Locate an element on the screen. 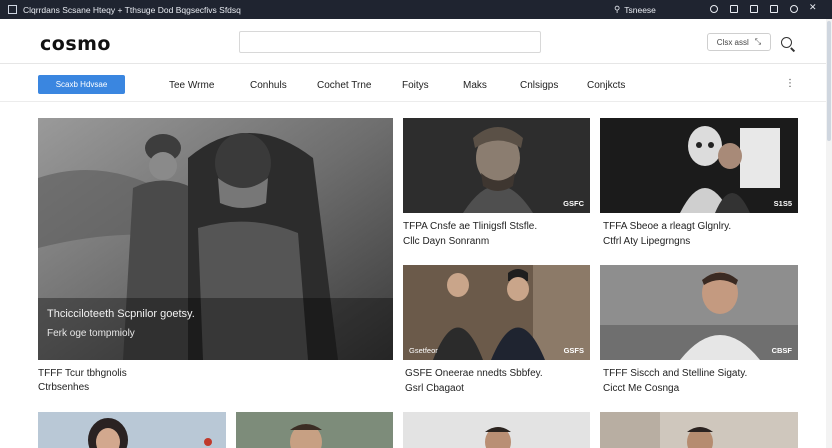  card-title-3: GSFE Oneerae nnedts Sbbfey. is located at coordinates (474, 373).